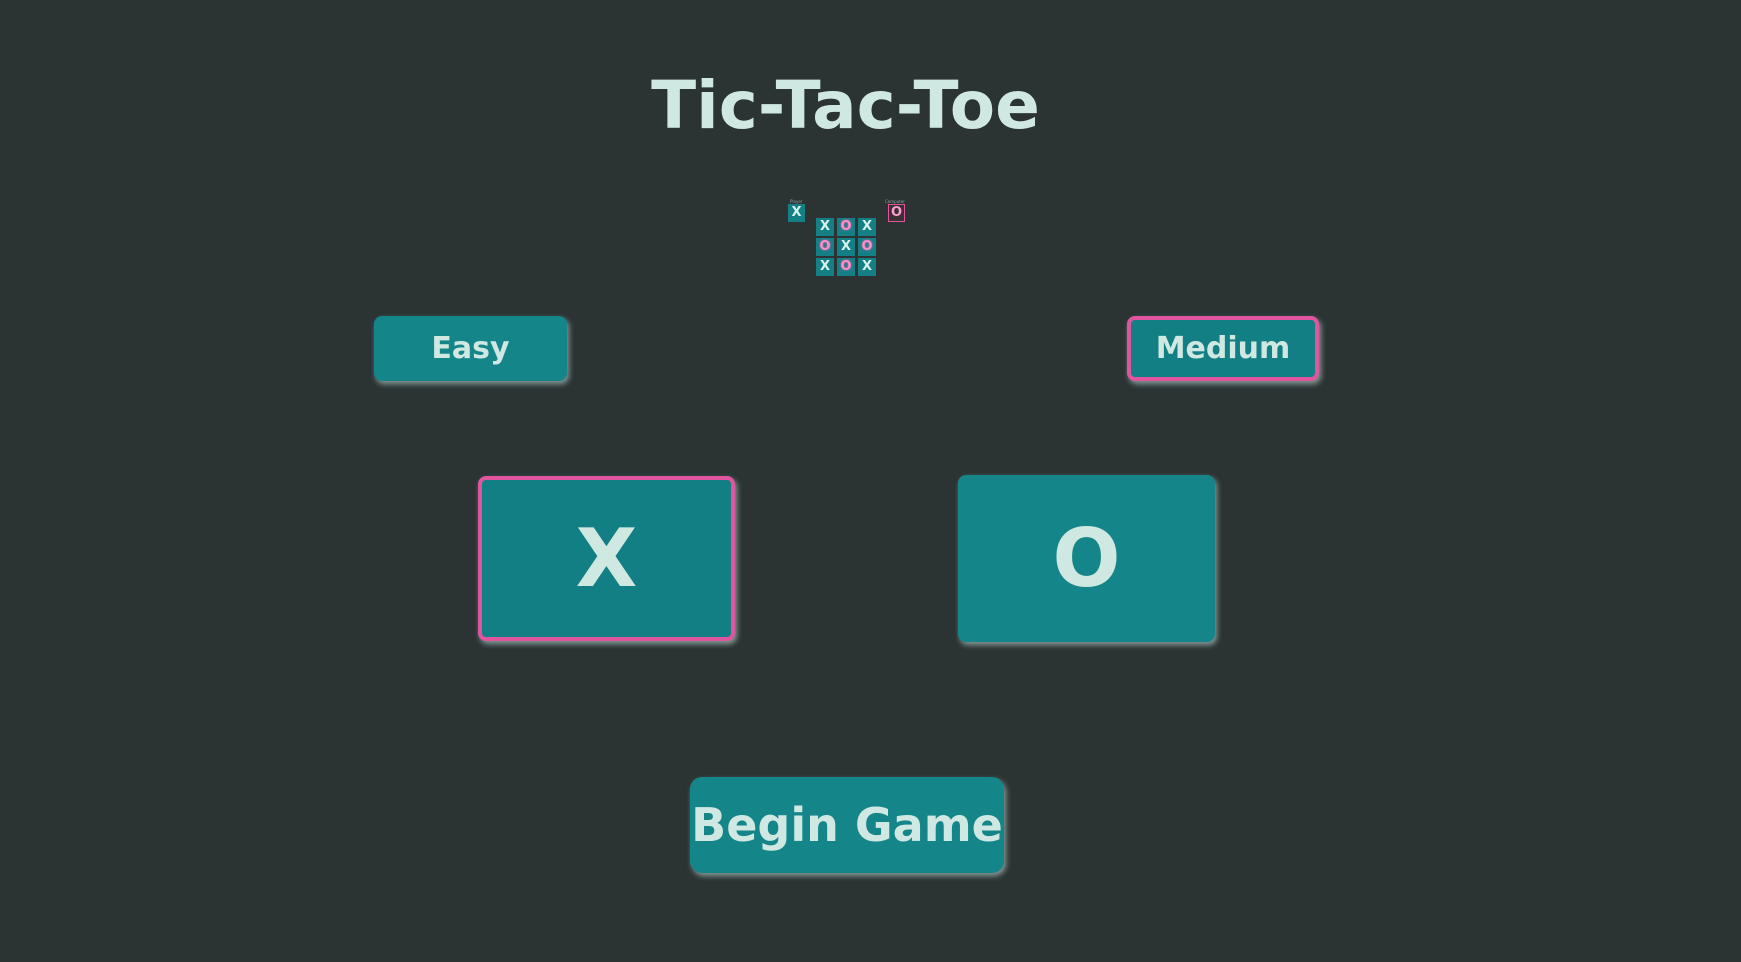  I want to click on choose-o-button: O, so click(1086, 558).